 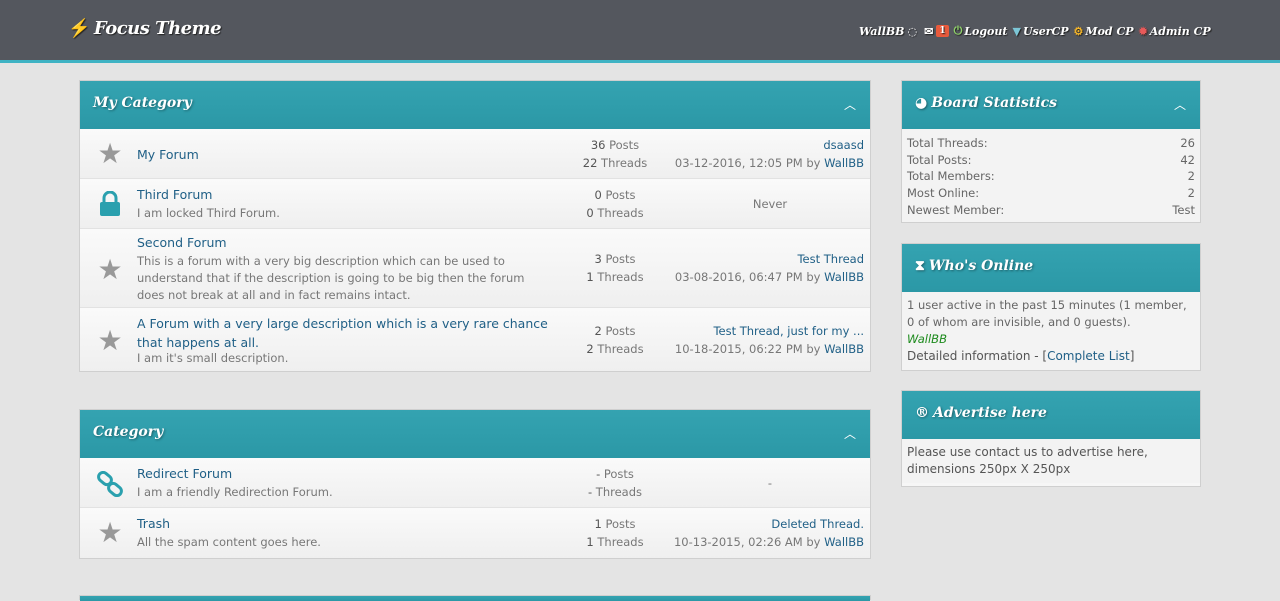 I want to click on advertise-header: ® Advertise here, so click(x=1051, y=415).